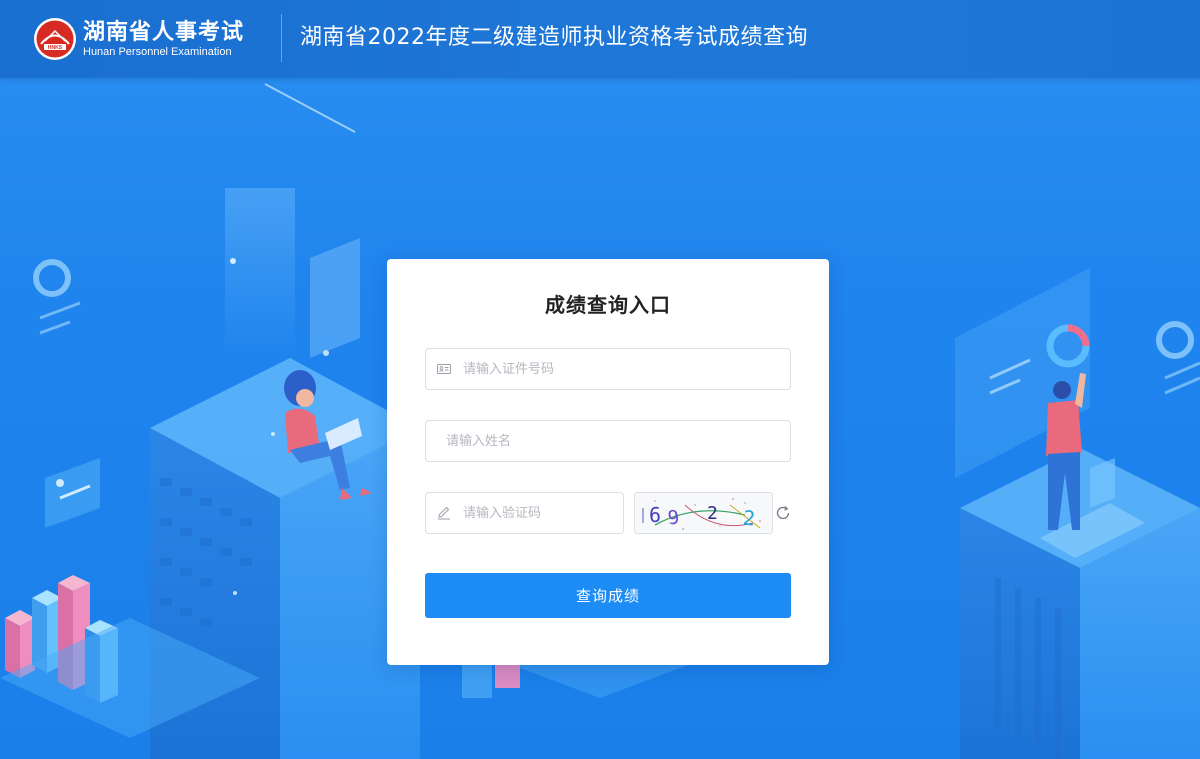 The image size is (1200, 759). Describe the element at coordinates (655, 515) in the screenshot. I see `captcha-char-1: 6` at that location.